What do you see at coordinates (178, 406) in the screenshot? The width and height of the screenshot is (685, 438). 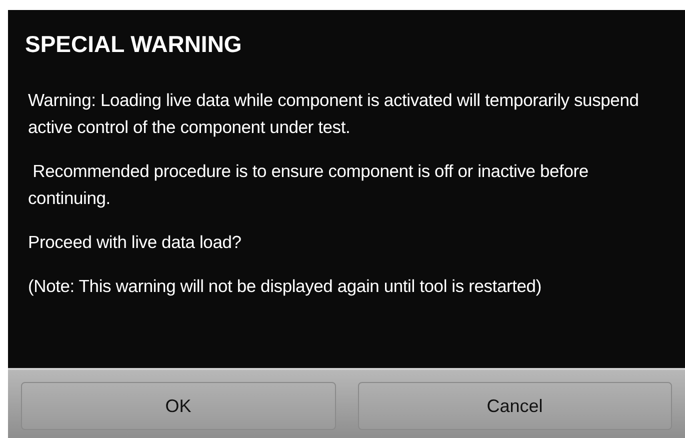 I see `dialog-button: OK` at bounding box center [178, 406].